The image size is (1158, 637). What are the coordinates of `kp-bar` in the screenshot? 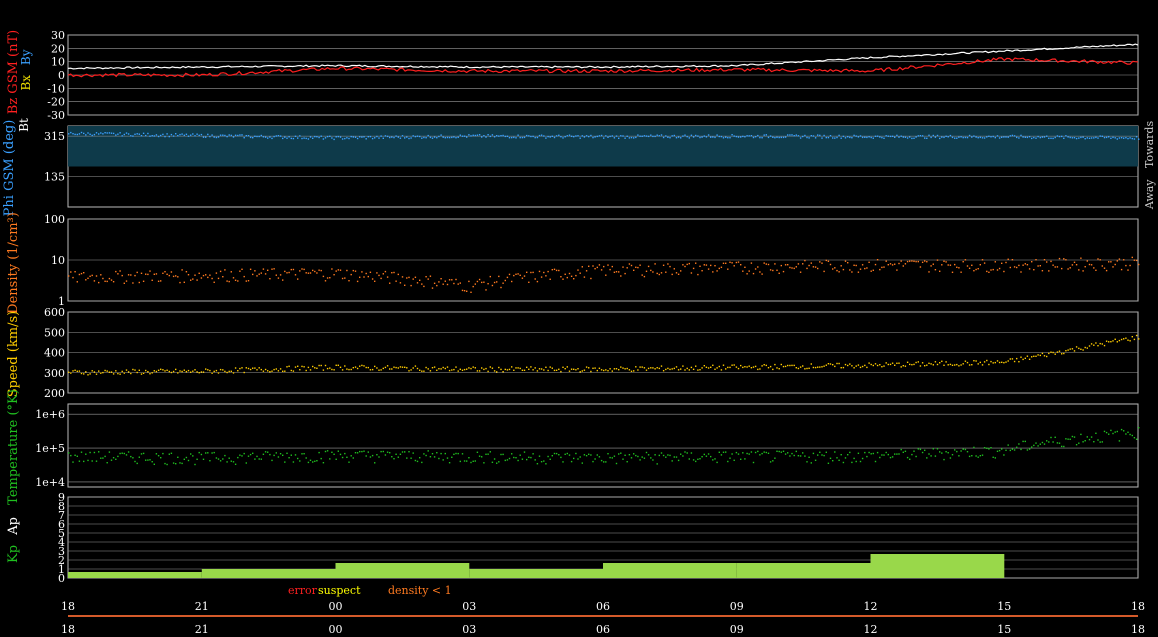 It's located at (536, 573).